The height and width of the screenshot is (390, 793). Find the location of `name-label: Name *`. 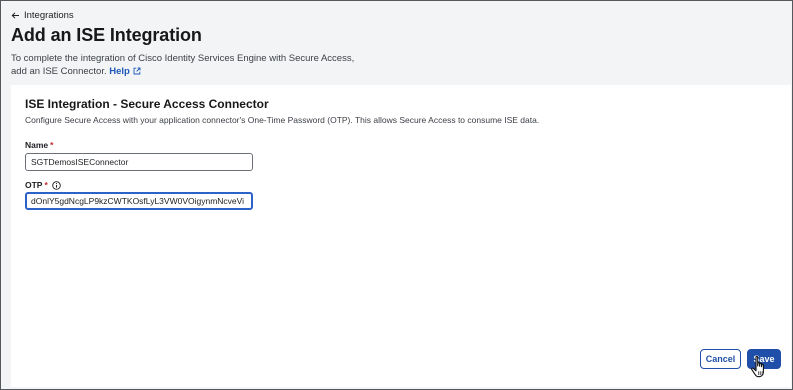

name-label: Name * is located at coordinates (39, 145).